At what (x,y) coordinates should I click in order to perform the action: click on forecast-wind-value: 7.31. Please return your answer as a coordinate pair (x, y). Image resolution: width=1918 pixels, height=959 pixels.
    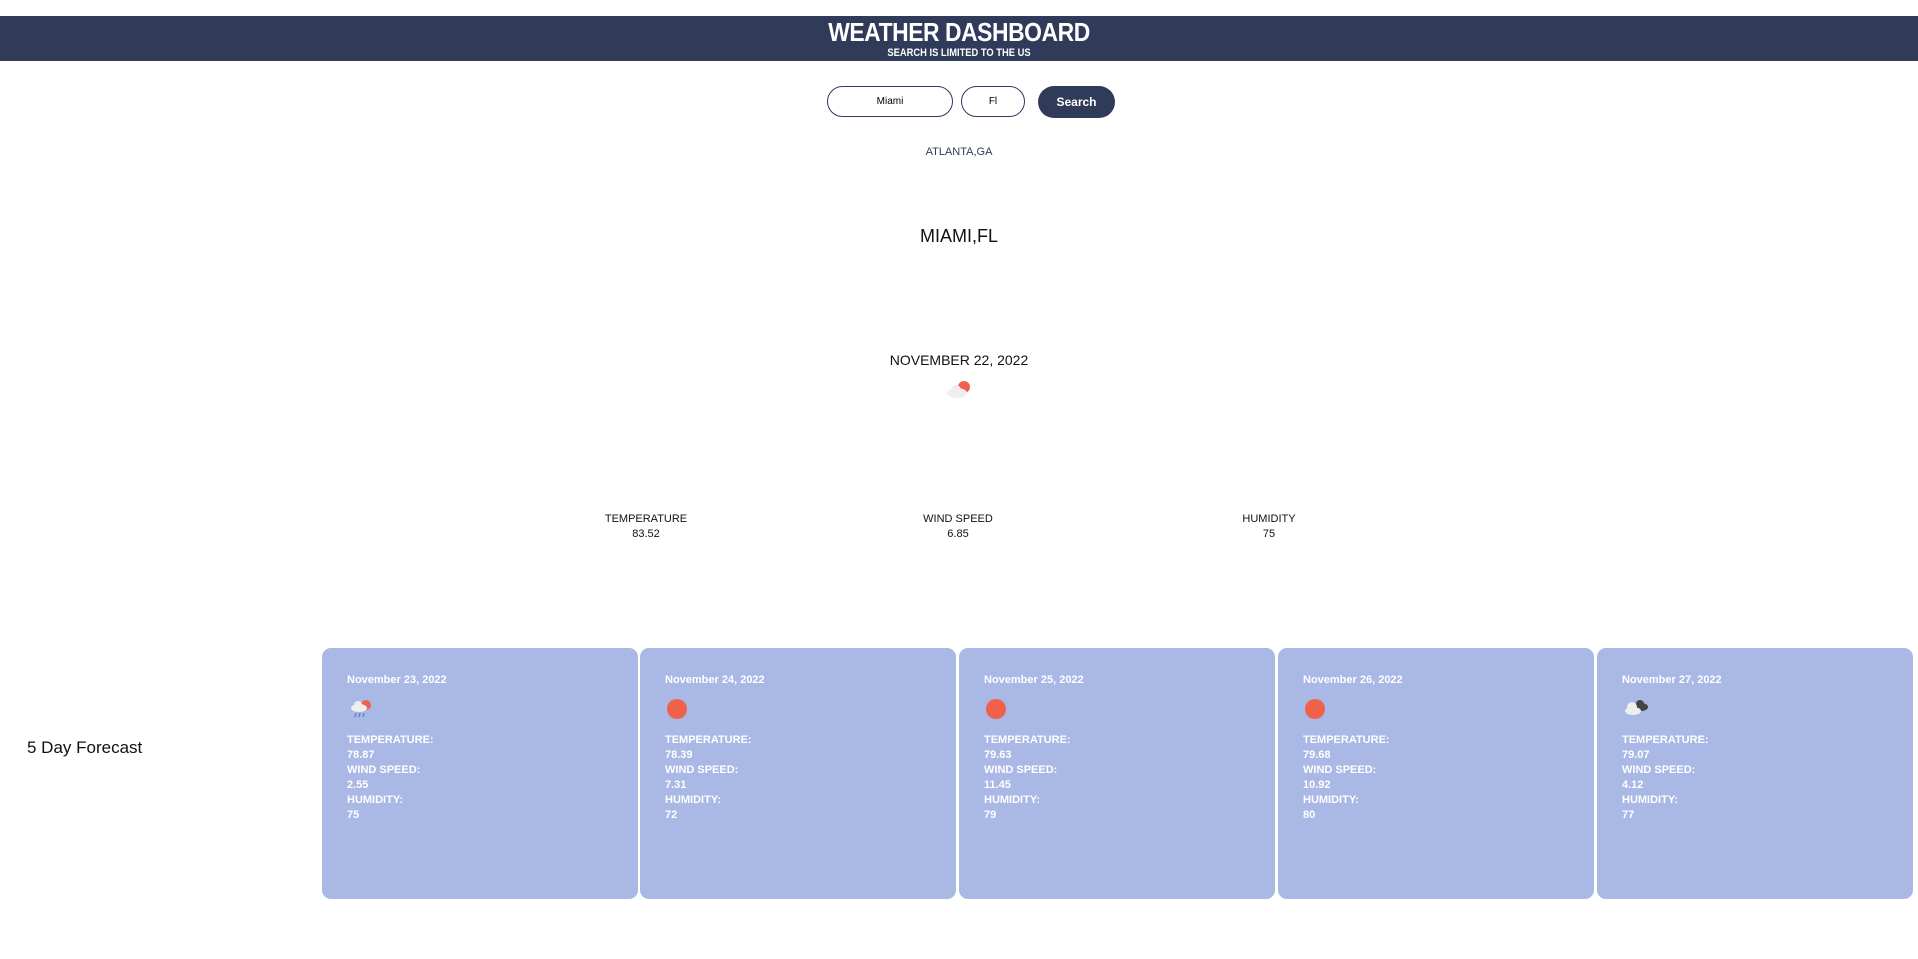
    Looking at the image, I should click on (676, 785).